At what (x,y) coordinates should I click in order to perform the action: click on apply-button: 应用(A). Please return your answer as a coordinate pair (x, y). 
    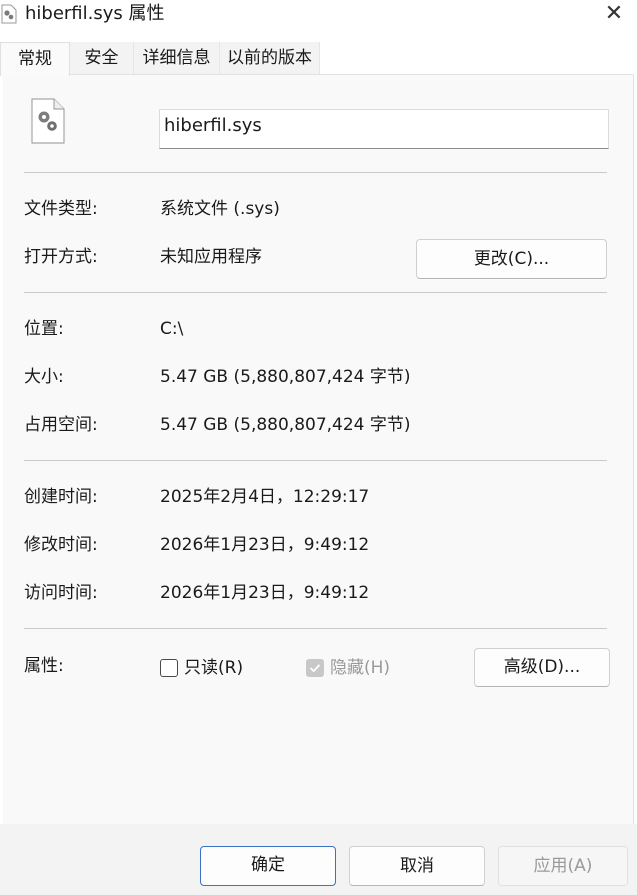
    Looking at the image, I should click on (563, 866).